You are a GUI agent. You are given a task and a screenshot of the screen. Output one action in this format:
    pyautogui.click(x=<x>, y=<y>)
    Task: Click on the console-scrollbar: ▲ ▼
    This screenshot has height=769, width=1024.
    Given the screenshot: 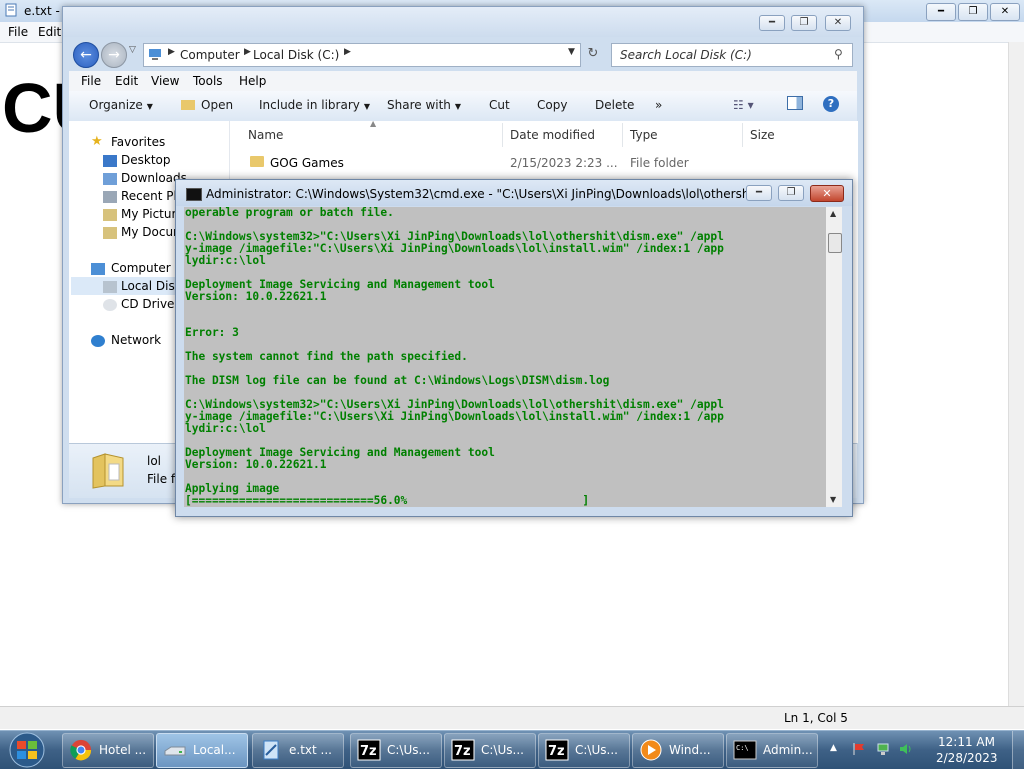 What is the action you would take?
    pyautogui.click(x=834, y=357)
    